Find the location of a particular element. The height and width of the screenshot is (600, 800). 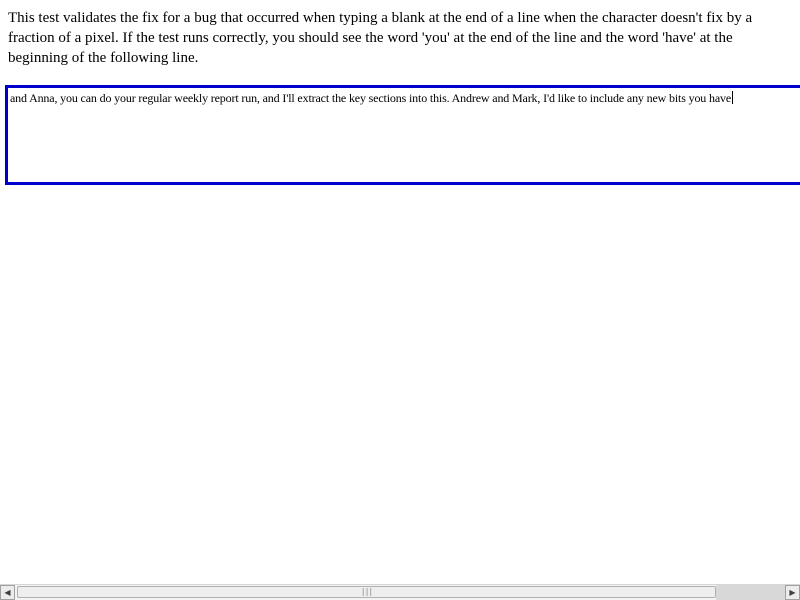

left-arrow-icon: ◀ is located at coordinates (7, 592).